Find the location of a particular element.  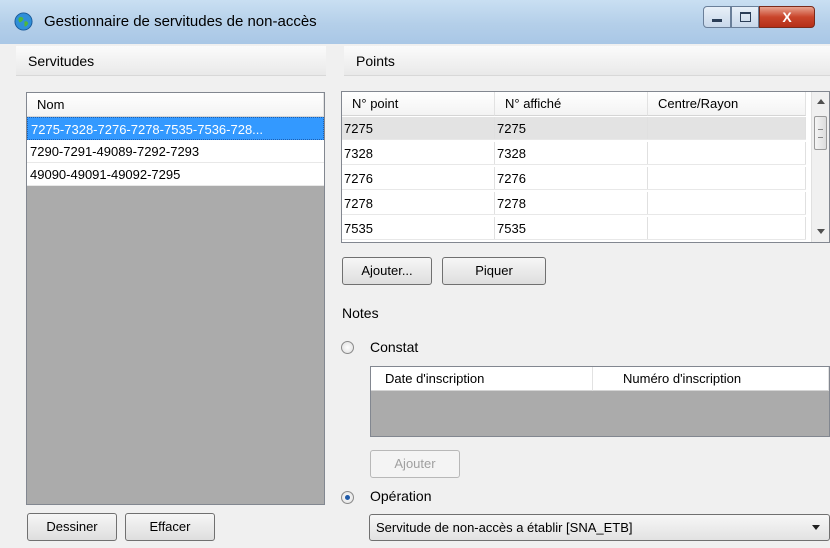

minimize-button is located at coordinates (717, 17).